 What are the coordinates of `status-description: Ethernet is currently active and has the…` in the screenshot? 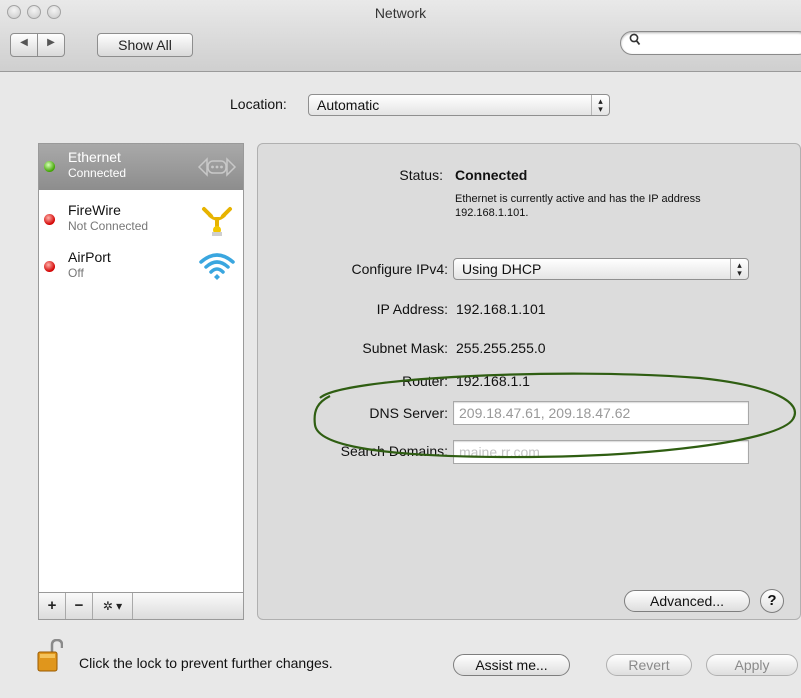 It's located at (578, 206).